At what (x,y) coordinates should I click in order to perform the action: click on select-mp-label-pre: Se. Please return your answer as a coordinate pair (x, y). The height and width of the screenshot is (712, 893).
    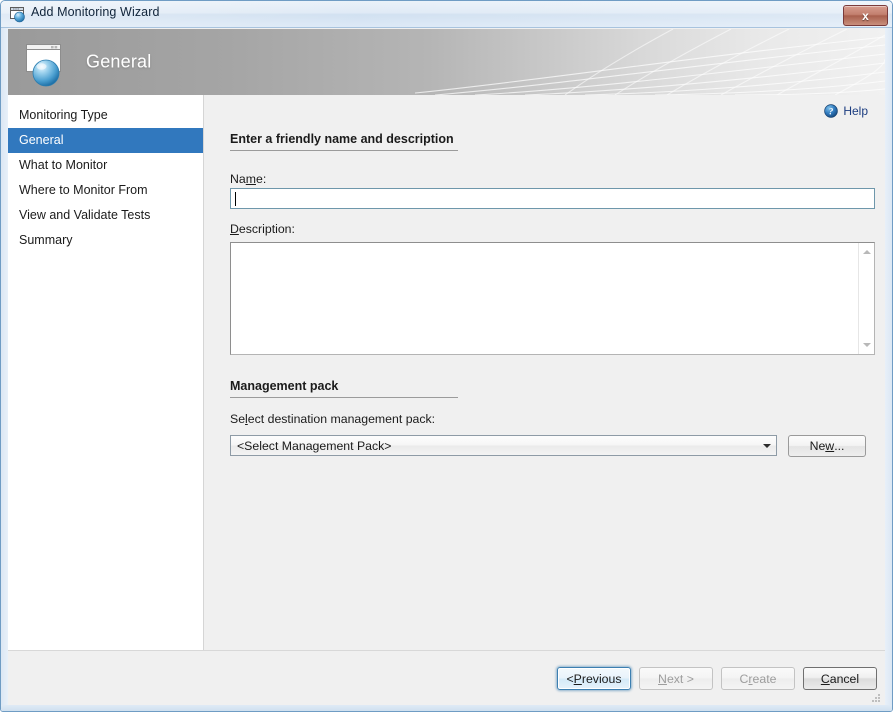
    Looking at the image, I should click on (238, 419).